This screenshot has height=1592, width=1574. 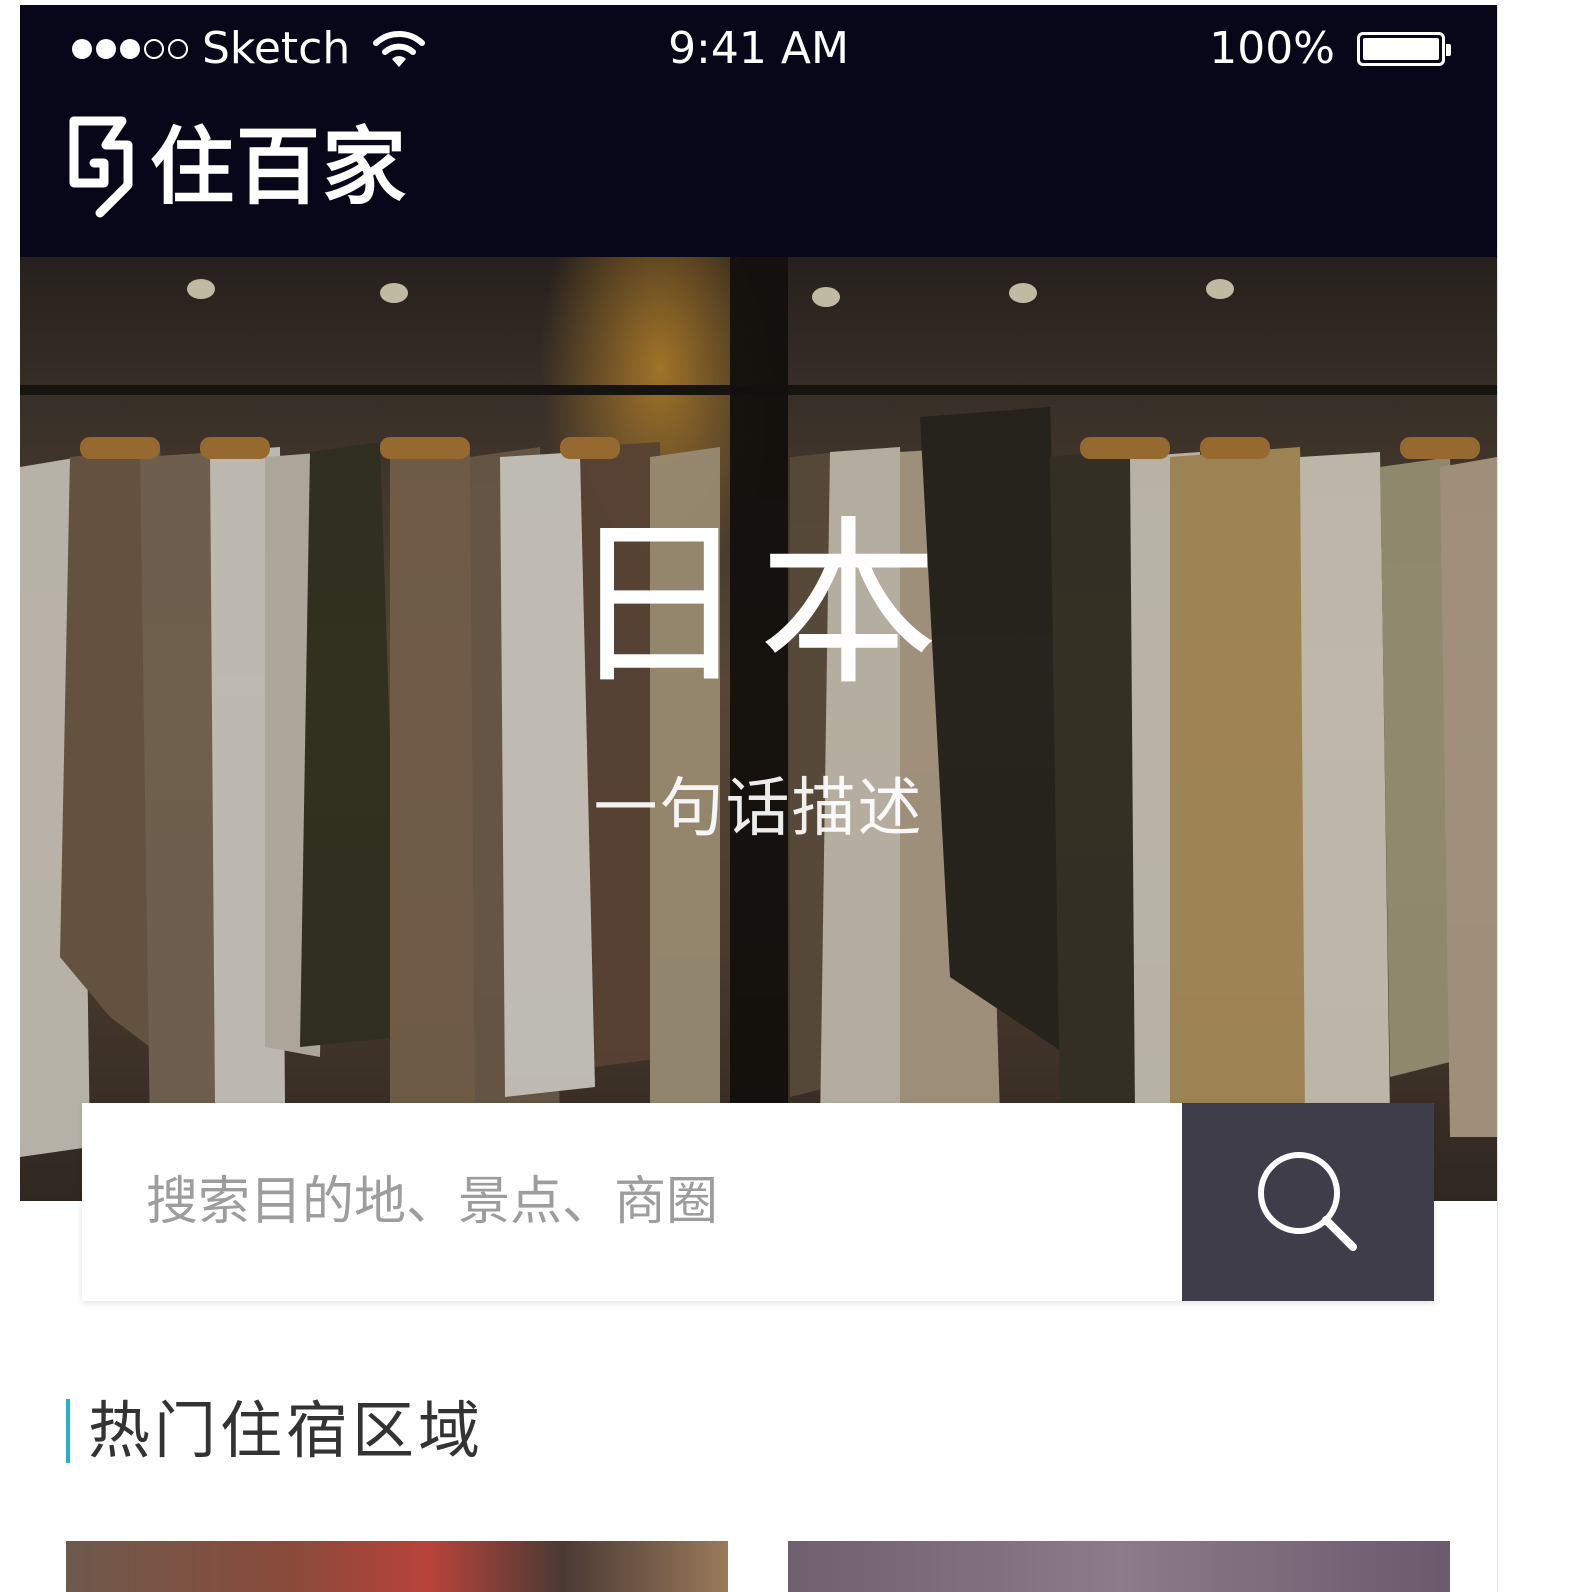 What do you see at coordinates (758, 809) in the screenshot?
I see `hero-subtitle: 一句话描述` at bounding box center [758, 809].